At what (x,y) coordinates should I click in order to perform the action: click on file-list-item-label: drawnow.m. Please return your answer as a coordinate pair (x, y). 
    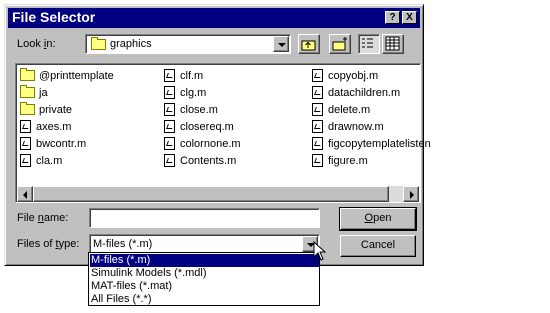
    Looking at the image, I should click on (356, 126).